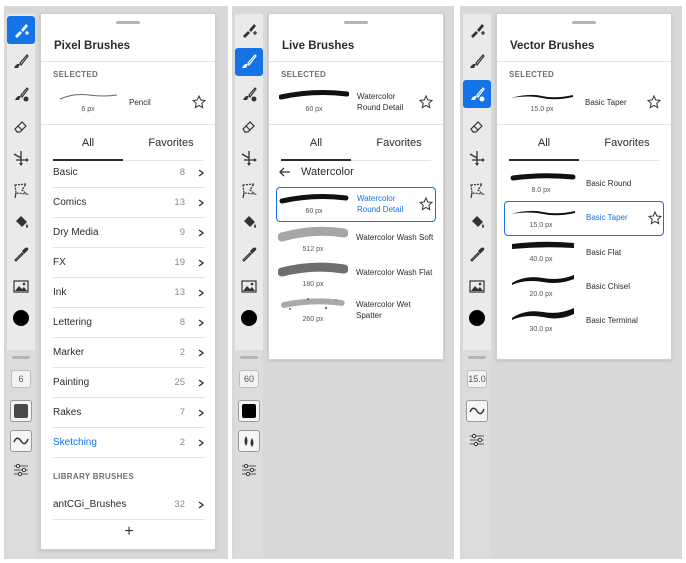 The height and width of the screenshot is (563, 686). Describe the element at coordinates (129, 505) in the screenshot. I see `library-row-antcgi-brushes: antCGi_Brushes 32` at that location.